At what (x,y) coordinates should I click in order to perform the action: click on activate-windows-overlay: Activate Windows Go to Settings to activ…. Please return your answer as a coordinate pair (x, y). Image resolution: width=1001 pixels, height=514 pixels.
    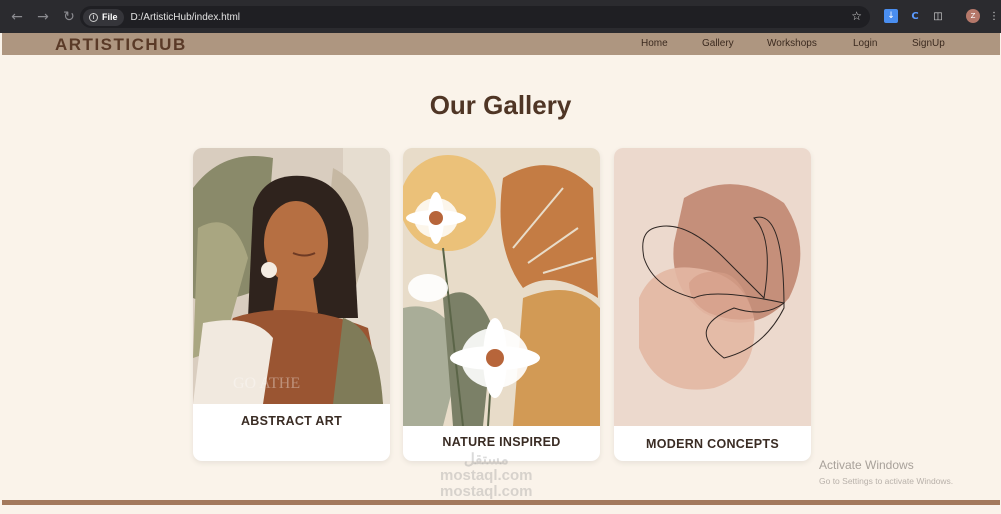
    Looking at the image, I should click on (886, 472).